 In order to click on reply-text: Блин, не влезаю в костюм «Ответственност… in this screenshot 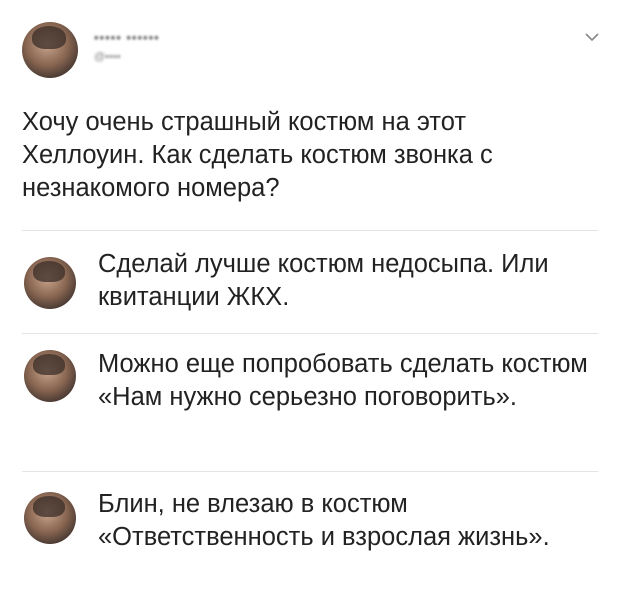, I will do `click(324, 520)`.